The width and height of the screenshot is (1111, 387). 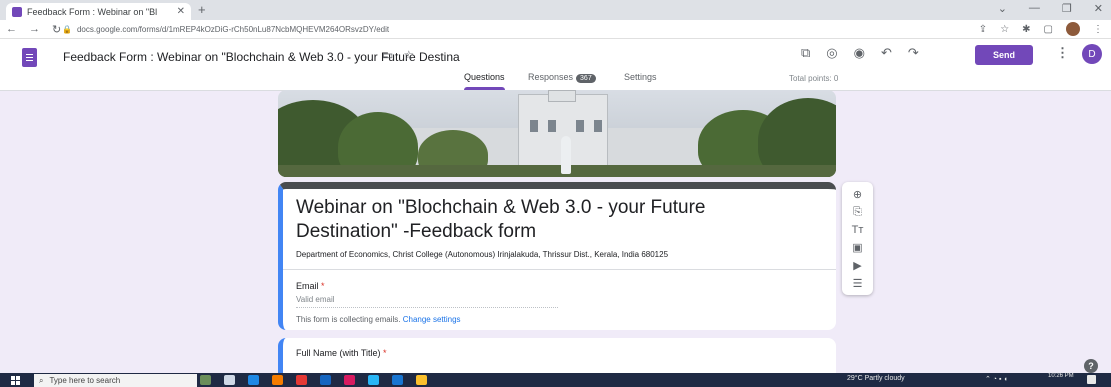 What do you see at coordinates (557, 133) in the screenshot?
I see `form-header-image` at bounding box center [557, 133].